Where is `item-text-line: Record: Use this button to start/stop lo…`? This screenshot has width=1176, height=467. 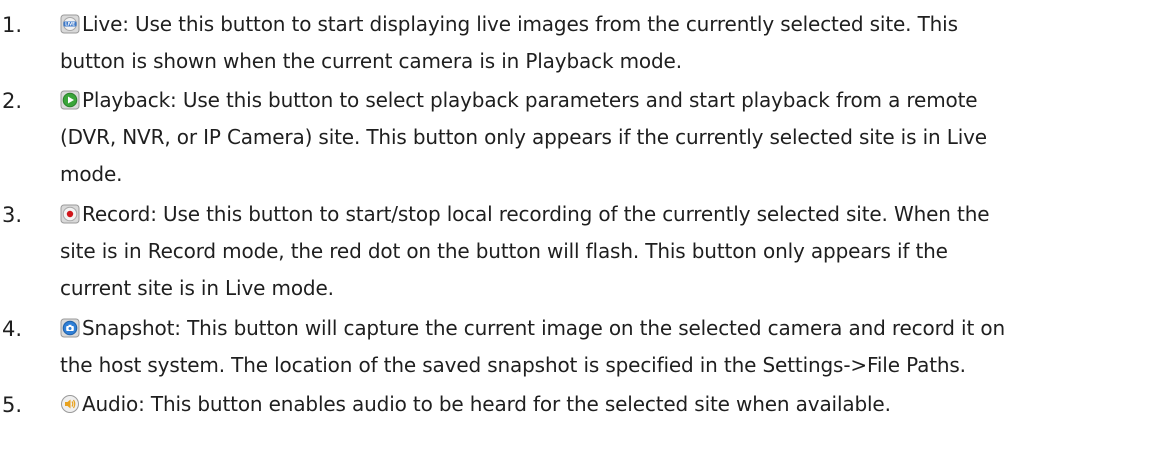 item-text-line: Record: Use this button to start/stop lo… is located at coordinates (536, 214).